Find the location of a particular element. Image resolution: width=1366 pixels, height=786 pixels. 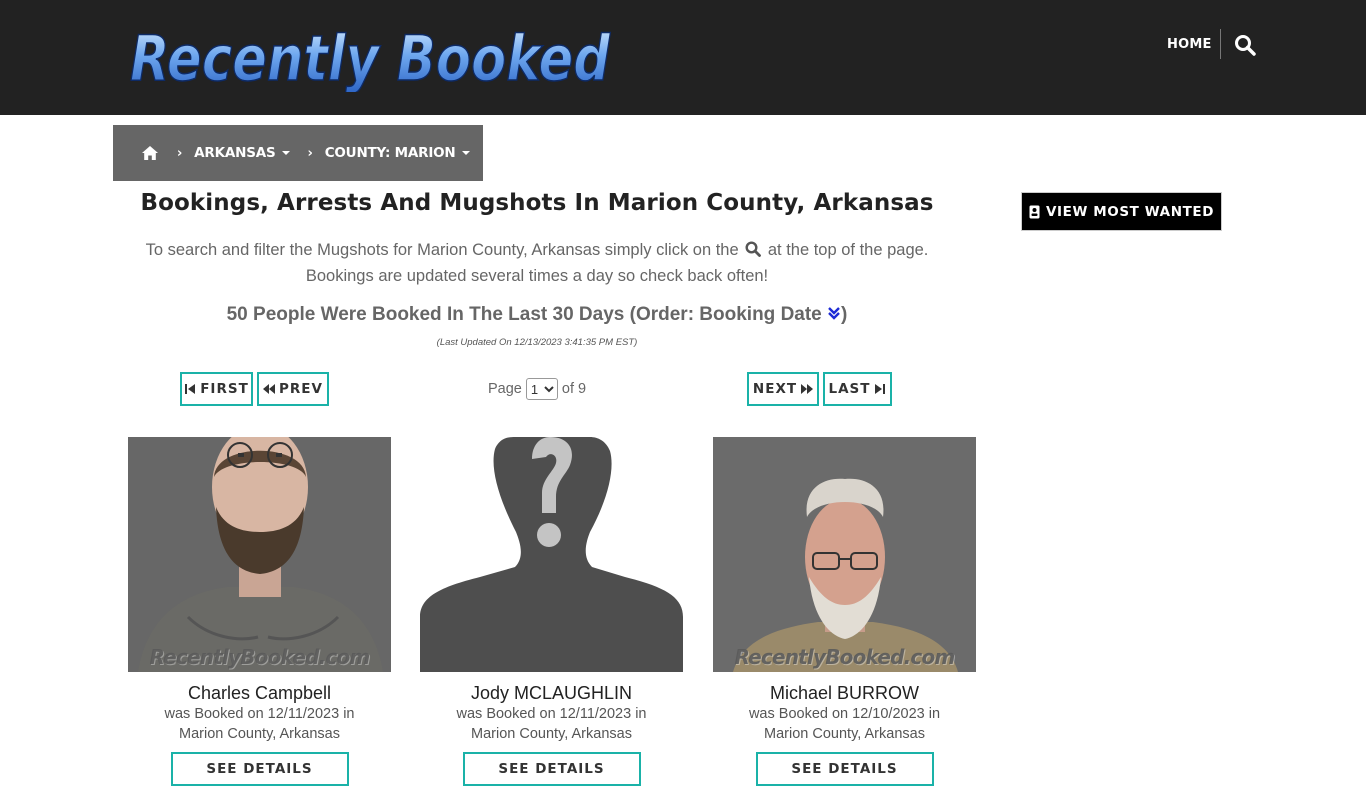

home-icon is located at coordinates (150, 153).